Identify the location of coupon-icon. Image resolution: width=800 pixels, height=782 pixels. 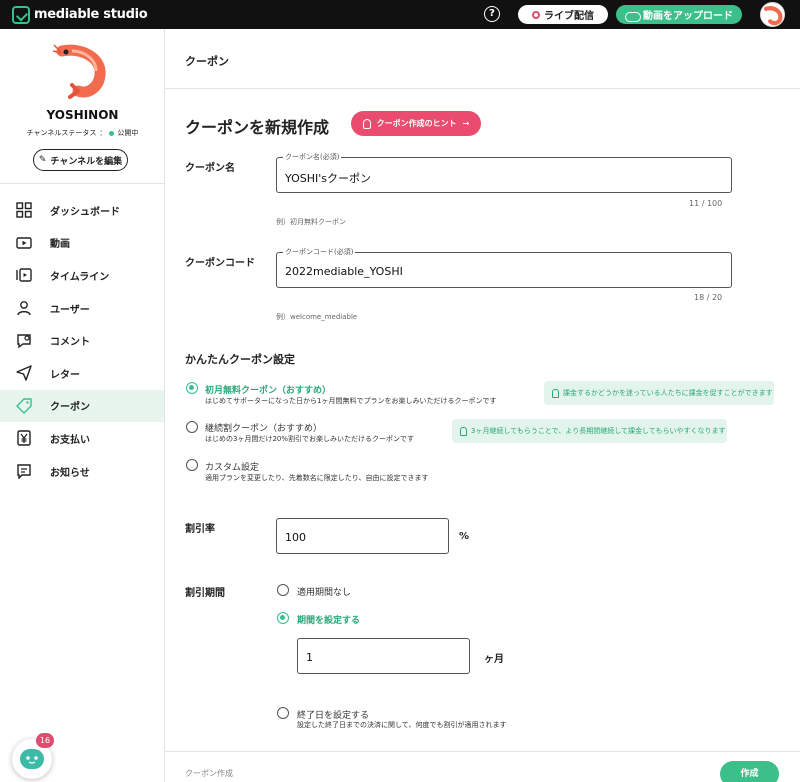
(24, 406).